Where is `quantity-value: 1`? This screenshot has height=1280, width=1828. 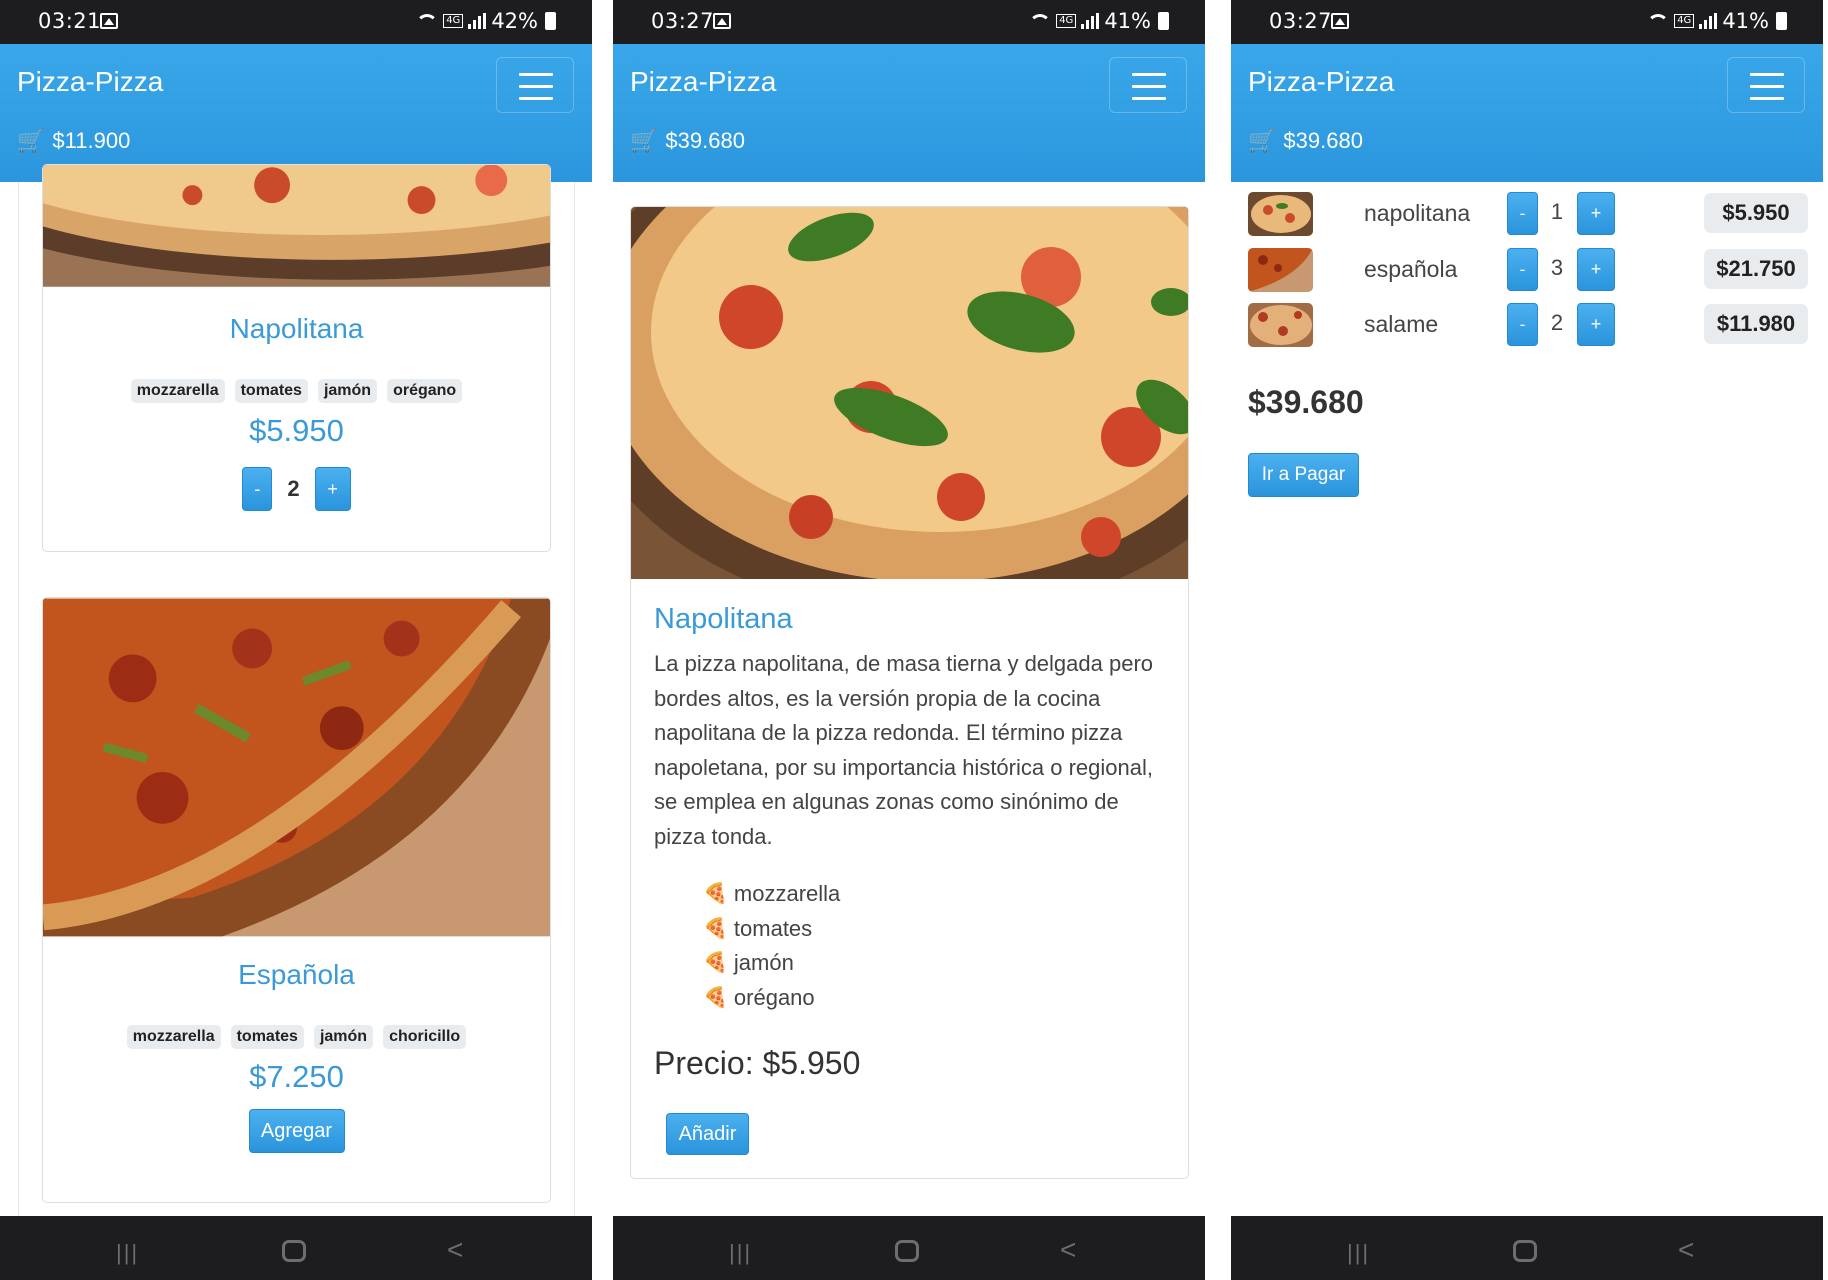 quantity-value: 1 is located at coordinates (1557, 211).